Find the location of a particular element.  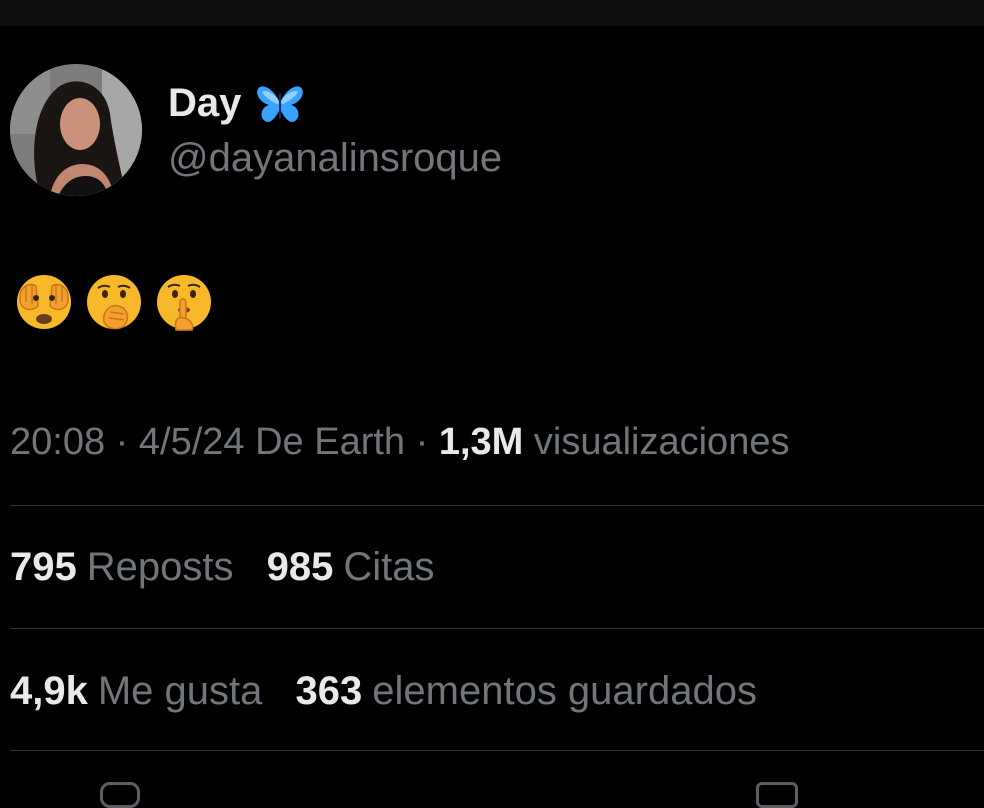

engagement-row-1: 795 Reposts 985 Citas is located at coordinates (233, 567).